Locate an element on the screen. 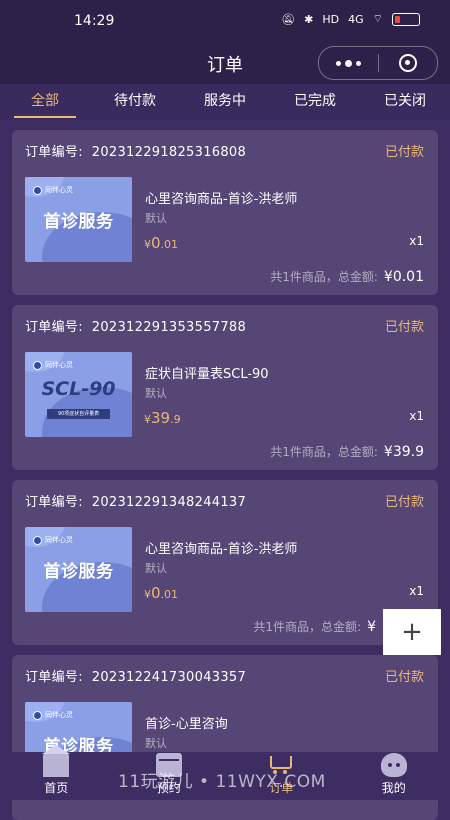 Image resolution: width=450 pixels, height=820 pixels. tab-pending-payment: 待付款 is located at coordinates (135, 102).